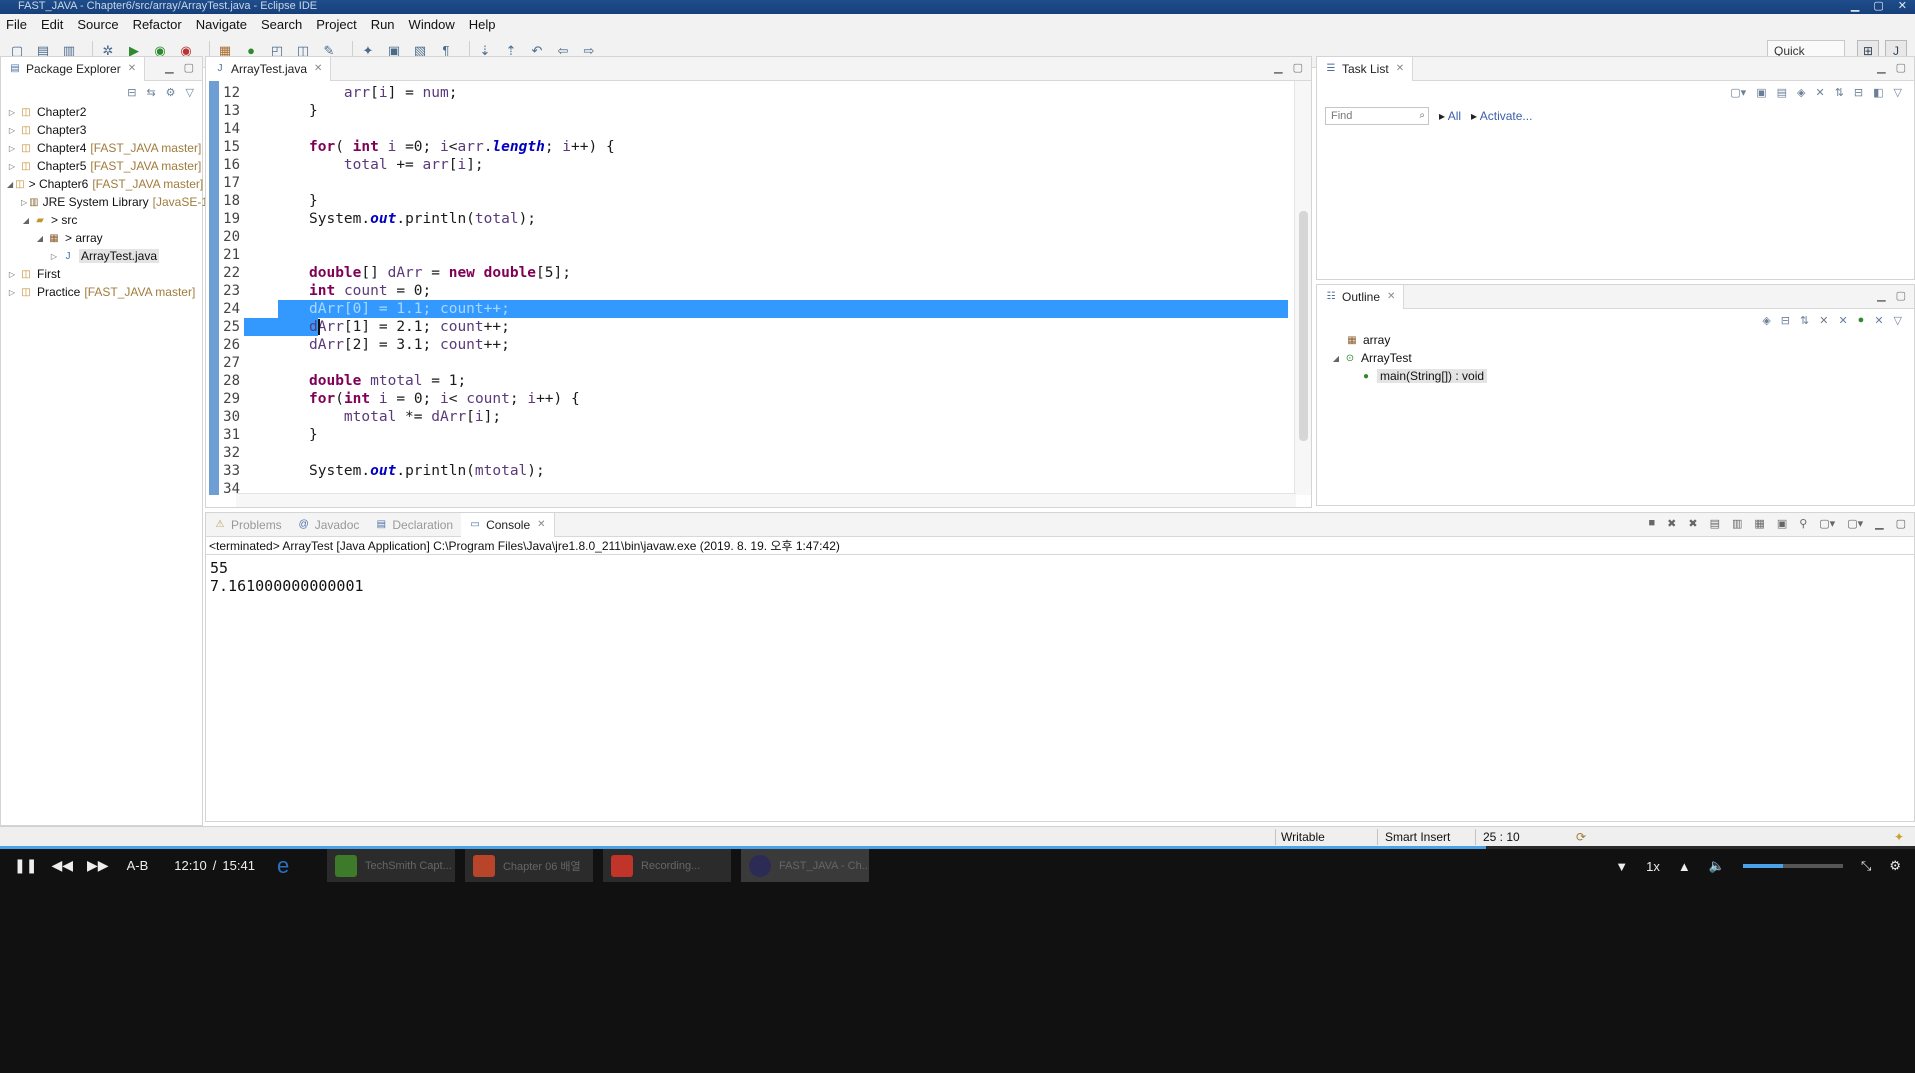 This screenshot has height=1073, width=1915. I want to click on editor-horizontal-scrollbar, so click(766, 500).